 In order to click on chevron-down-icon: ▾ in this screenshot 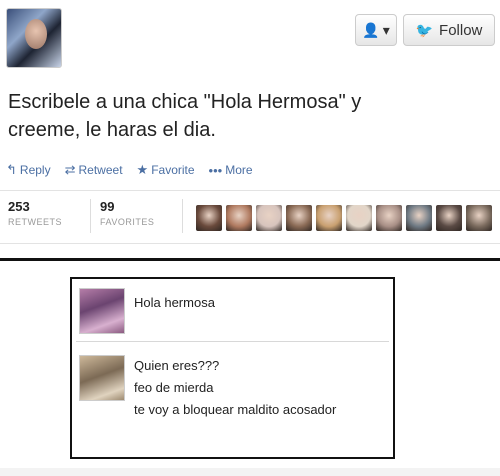, I will do `click(386, 29)`.